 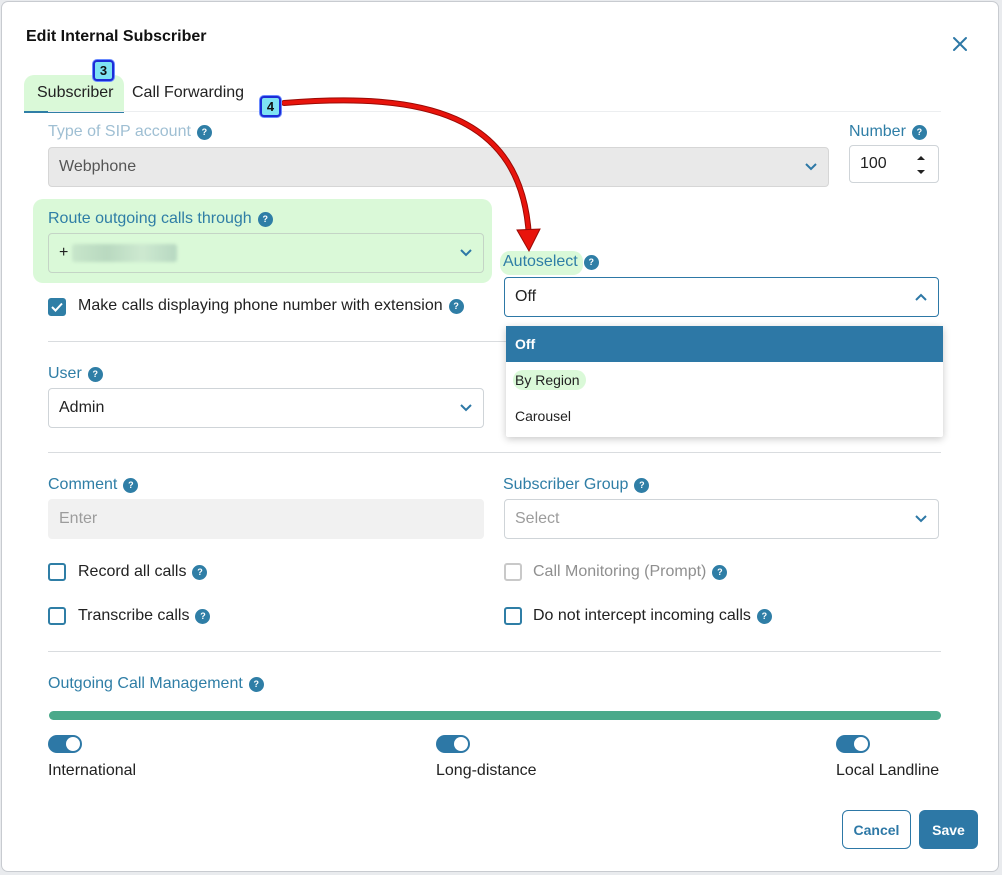 What do you see at coordinates (82, 407) in the screenshot?
I see `user-value: Admin` at bounding box center [82, 407].